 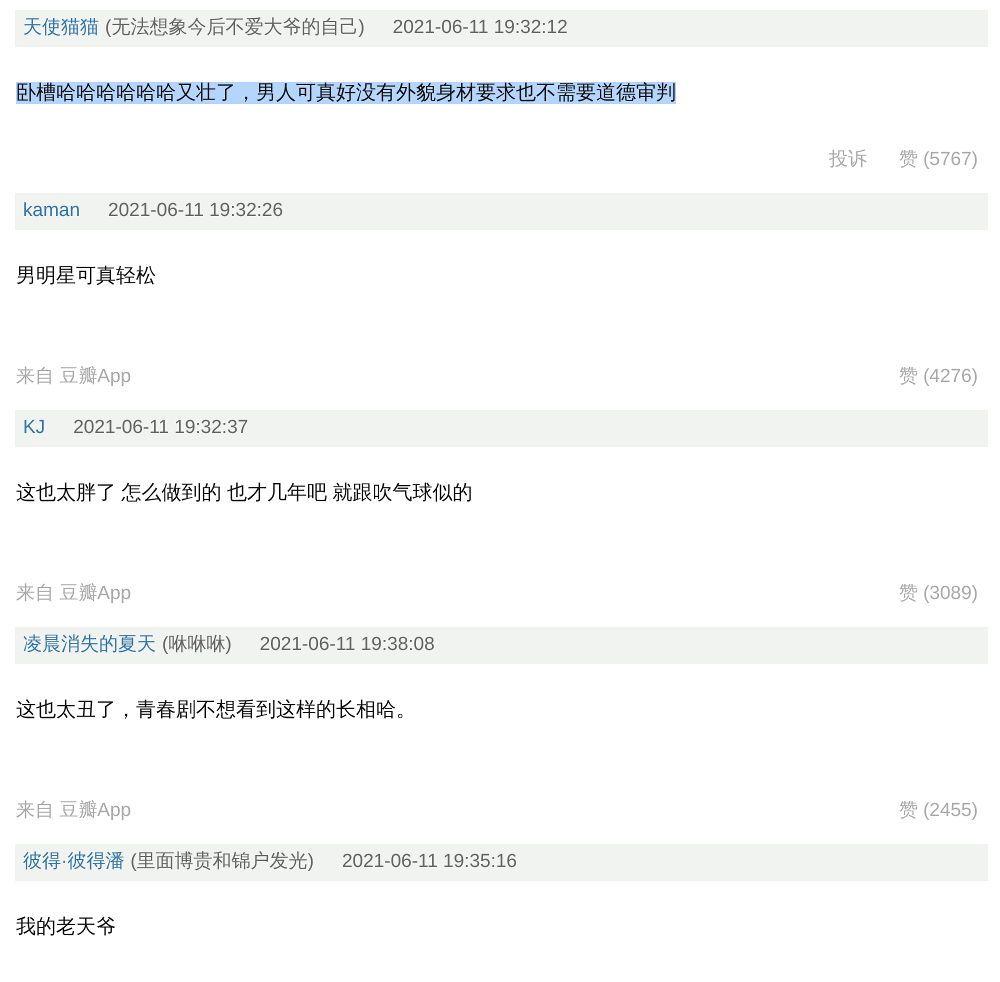 What do you see at coordinates (160, 428) in the screenshot?
I see `comment-time: 2021-06-11 19:32:37` at bounding box center [160, 428].